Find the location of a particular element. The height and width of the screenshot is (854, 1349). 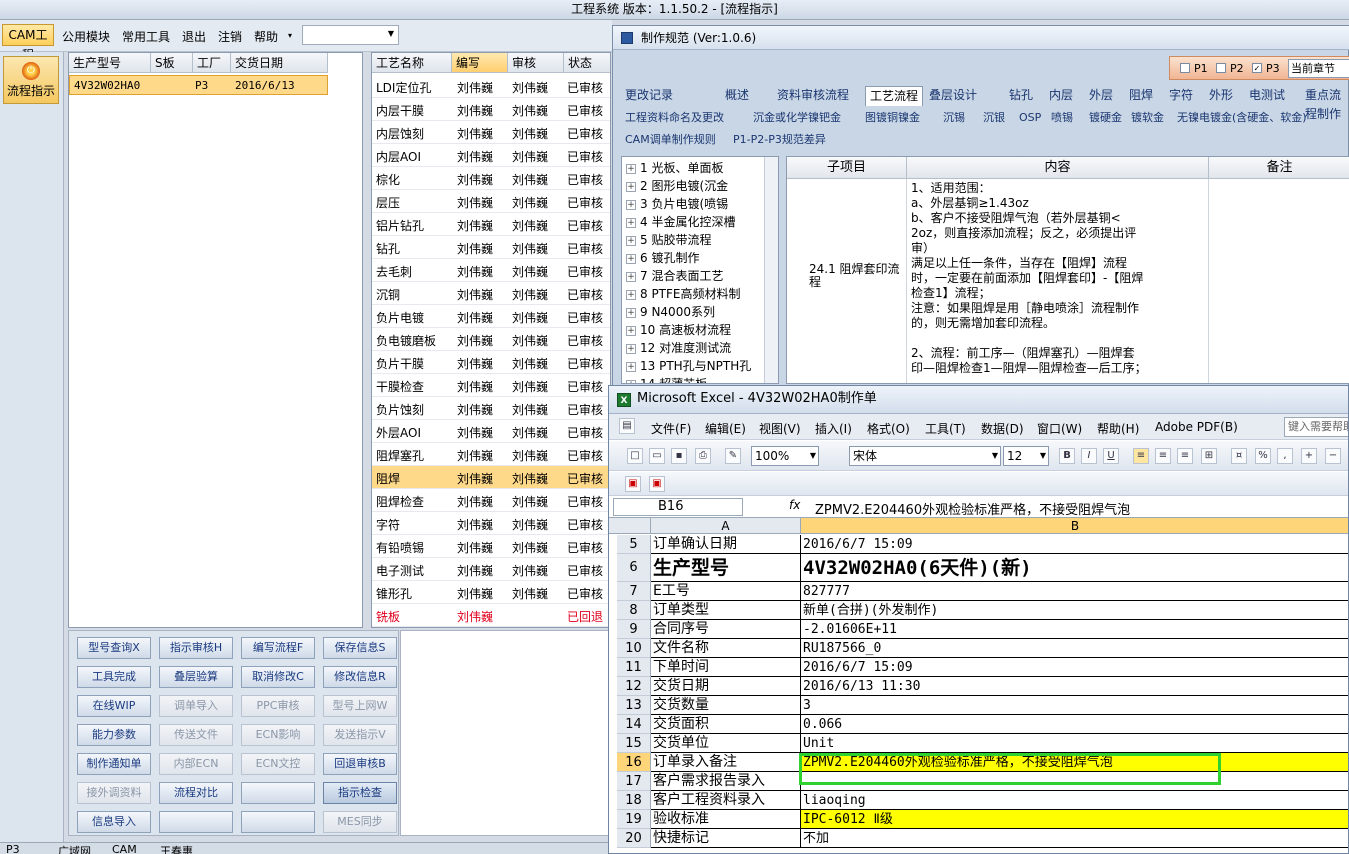

excel-menu-item: Adobe PDF(B) is located at coordinates (1196, 427).